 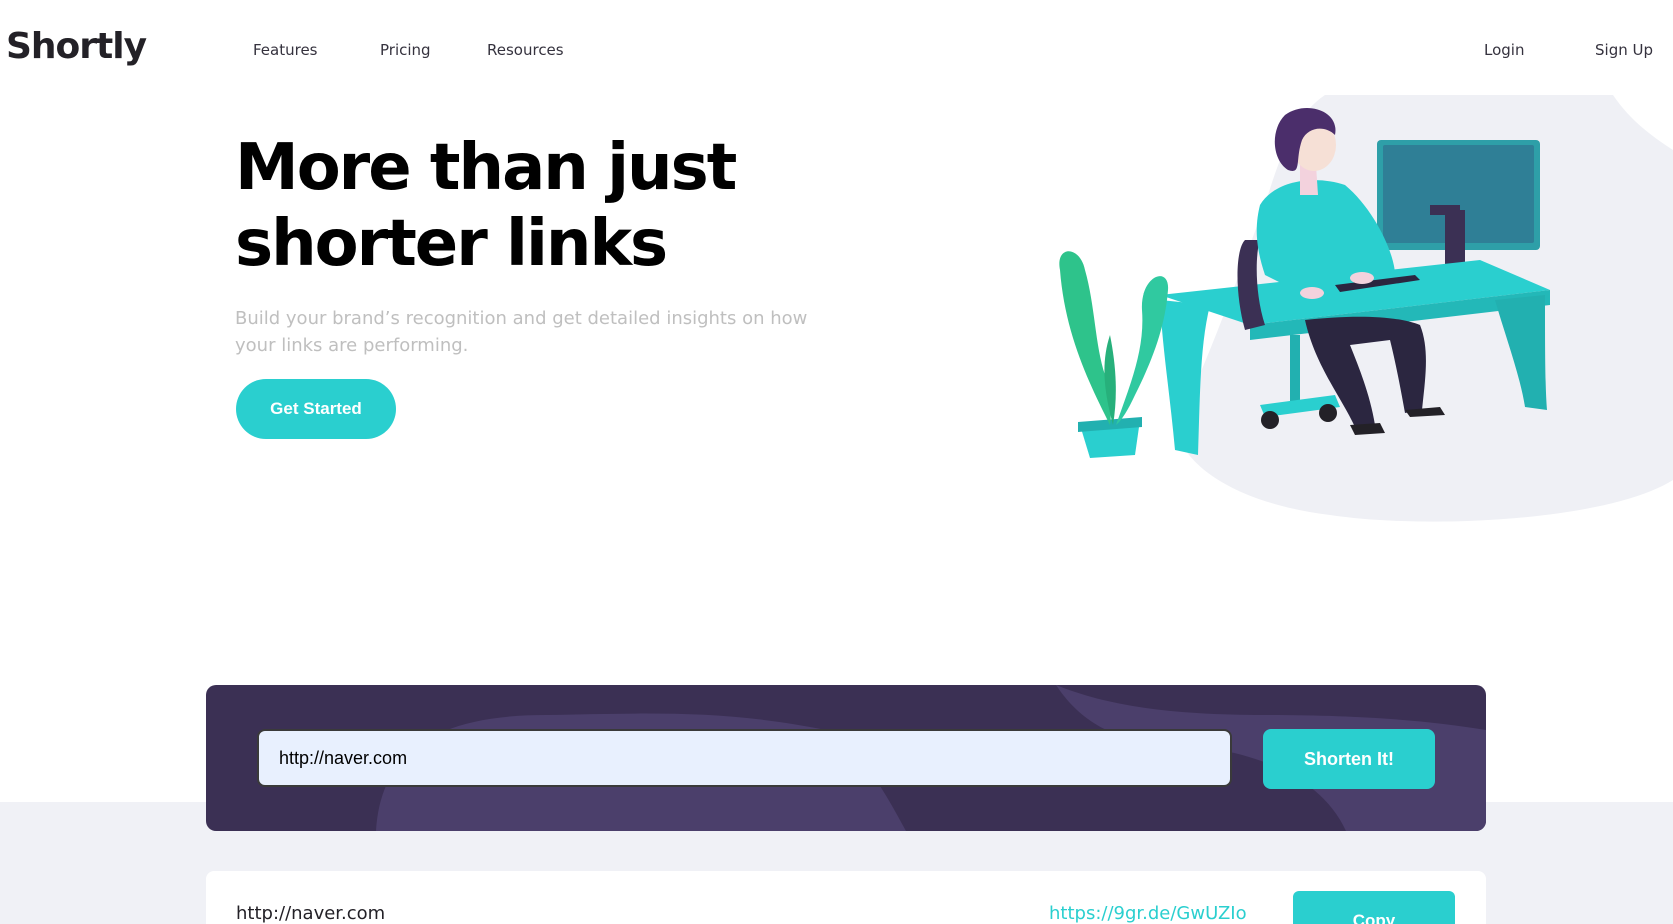 What do you see at coordinates (1374, 907) in the screenshot?
I see `copy-button: Copy` at bounding box center [1374, 907].